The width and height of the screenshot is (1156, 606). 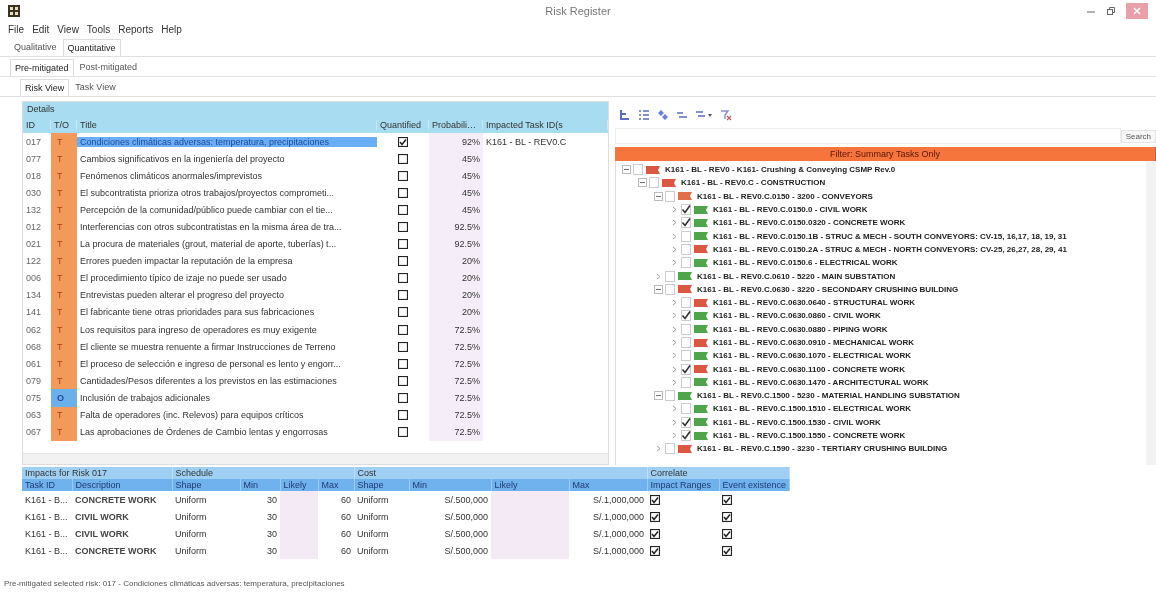 What do you see at coordinates (35, 47) in the screenshot?
I see `tab: Qualitative` at bounding box center [35, 47].